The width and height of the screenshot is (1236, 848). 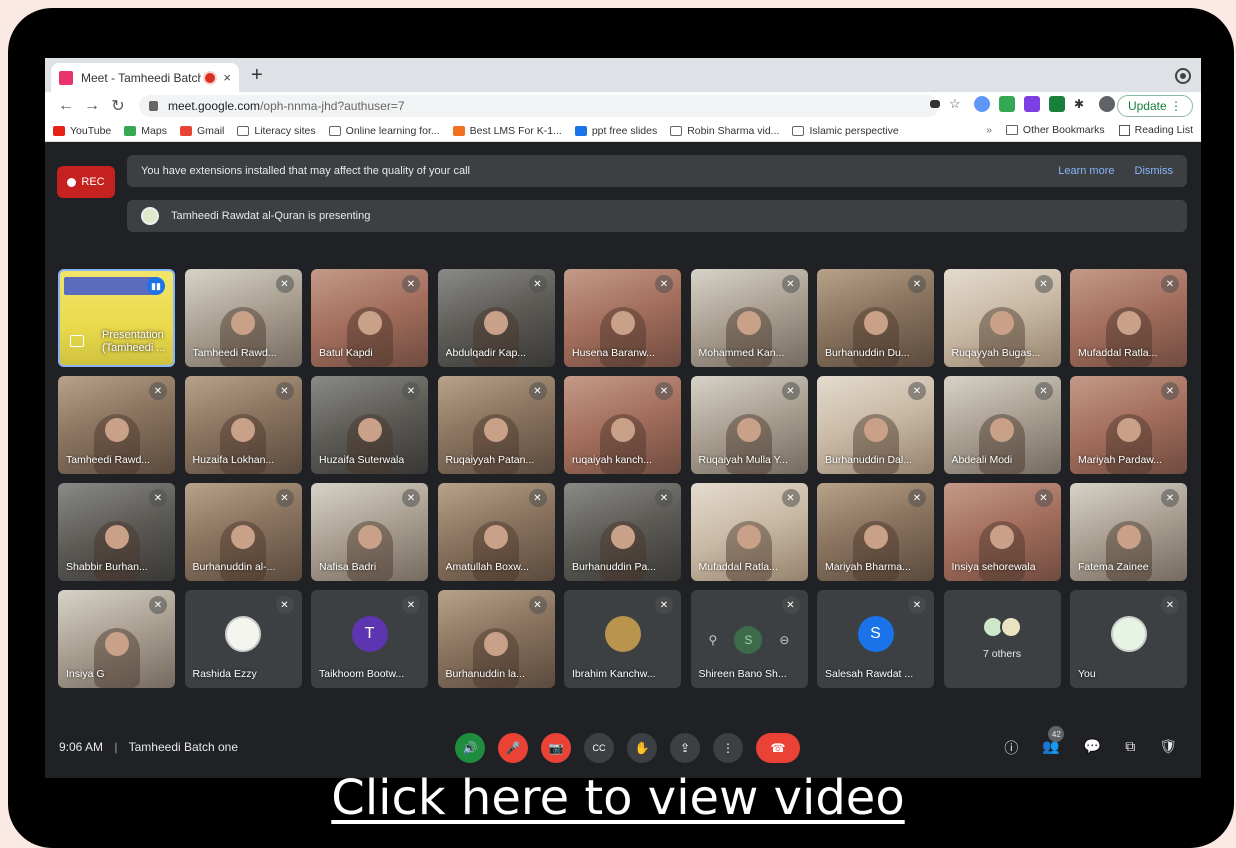 I want to click on tab-meet: Meet - Tamheedi Batch one ×, so click(x=145, y=77).